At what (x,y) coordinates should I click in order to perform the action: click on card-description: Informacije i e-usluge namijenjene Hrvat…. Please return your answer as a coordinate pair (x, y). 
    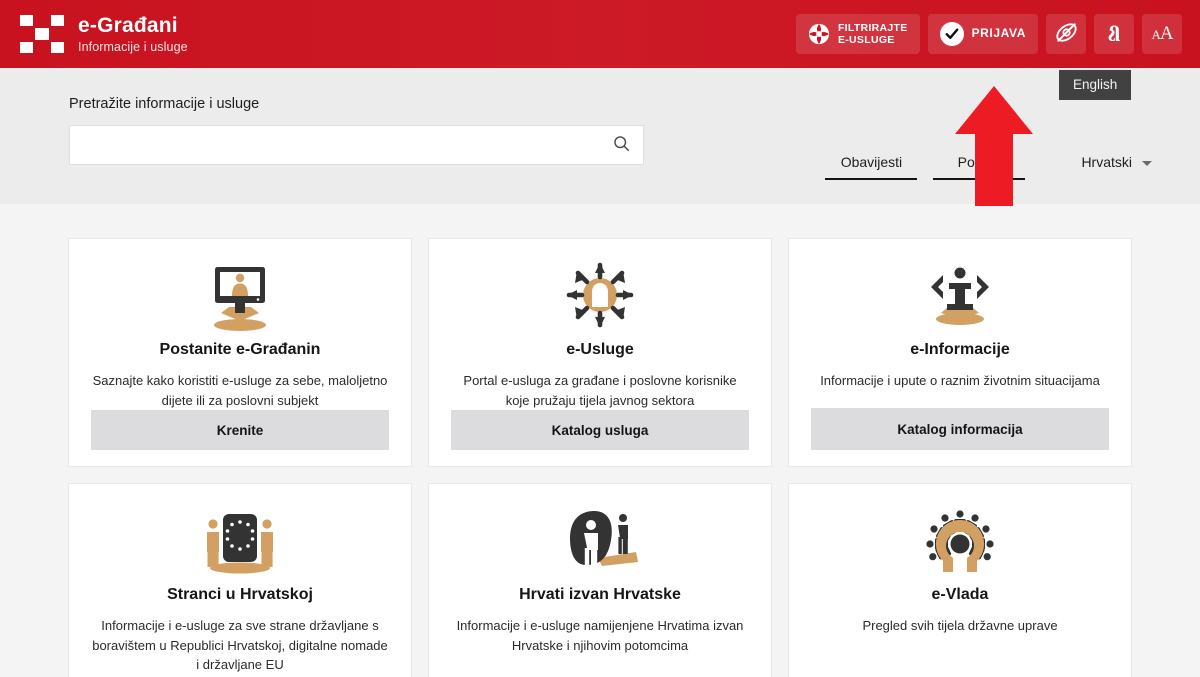
    Looking at the image, I should click on (600, 635).